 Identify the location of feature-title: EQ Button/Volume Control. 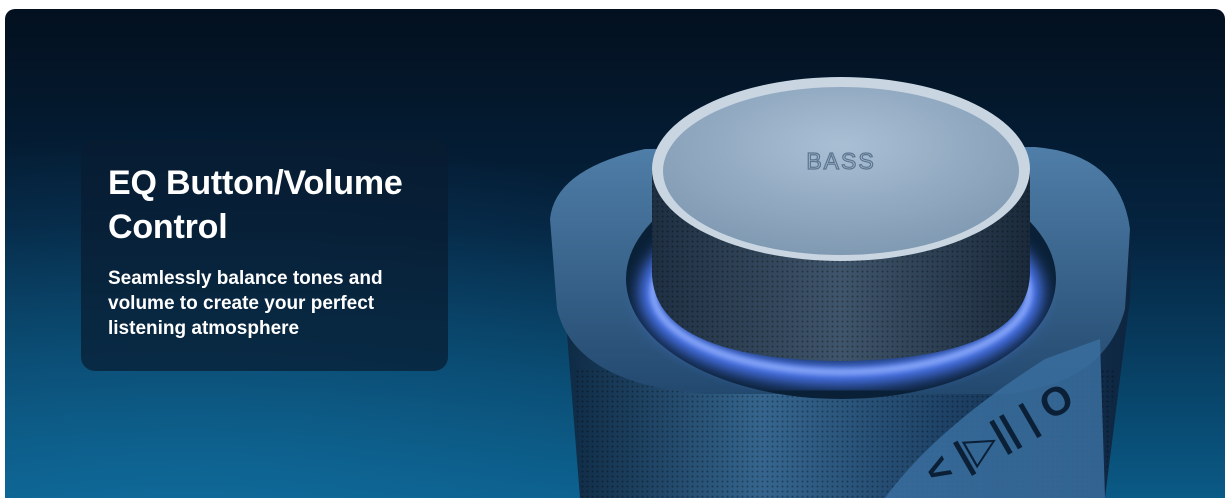
(255, 205).